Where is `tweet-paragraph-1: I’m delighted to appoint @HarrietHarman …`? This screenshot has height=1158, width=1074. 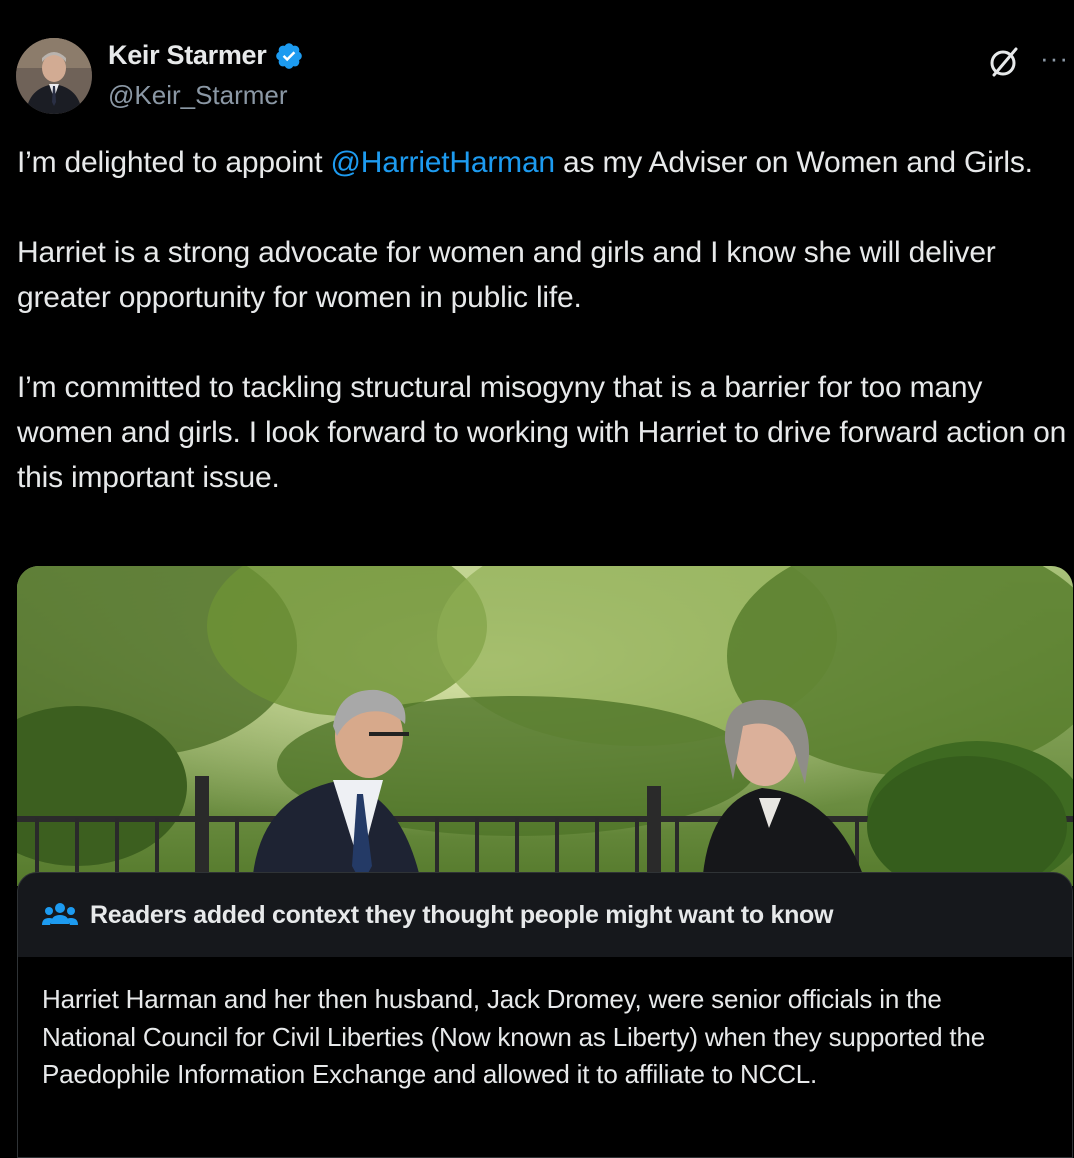
tweet-paragraph-1: I’m delighted to appoint @HarrietHarman … is located at coordinates (542, 162).